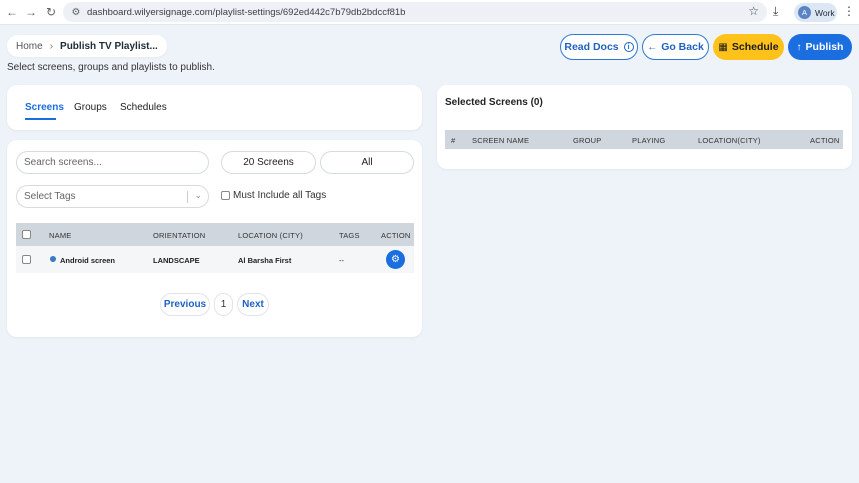 This screenshot has height=483, width=859. Describe the element at coordinates (729, 140) in the screenshot. I see `col-location-city: LOCATION(CITY)` at that location.